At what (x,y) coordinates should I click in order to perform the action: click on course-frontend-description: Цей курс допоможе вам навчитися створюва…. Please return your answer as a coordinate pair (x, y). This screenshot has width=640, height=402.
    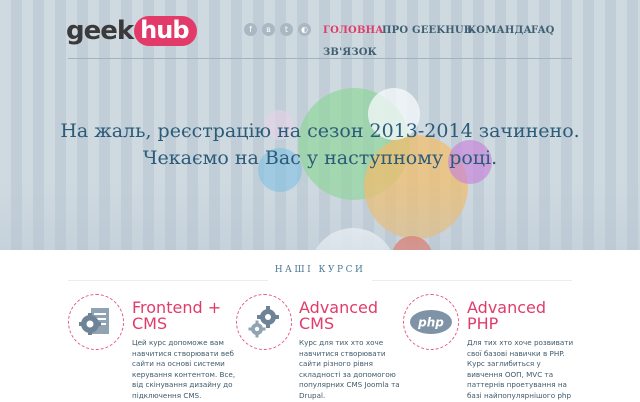
    Looking at the image, I should click on (183, 370).